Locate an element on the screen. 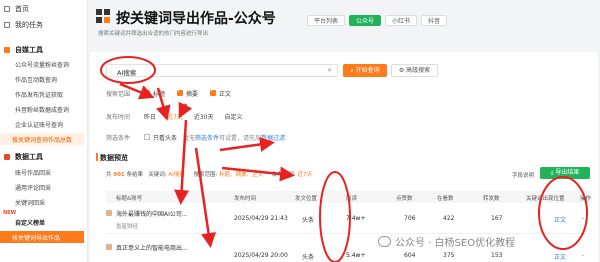  sidebar-item-account-collect: 账号作品回采 is located at coordinates (44, 172).